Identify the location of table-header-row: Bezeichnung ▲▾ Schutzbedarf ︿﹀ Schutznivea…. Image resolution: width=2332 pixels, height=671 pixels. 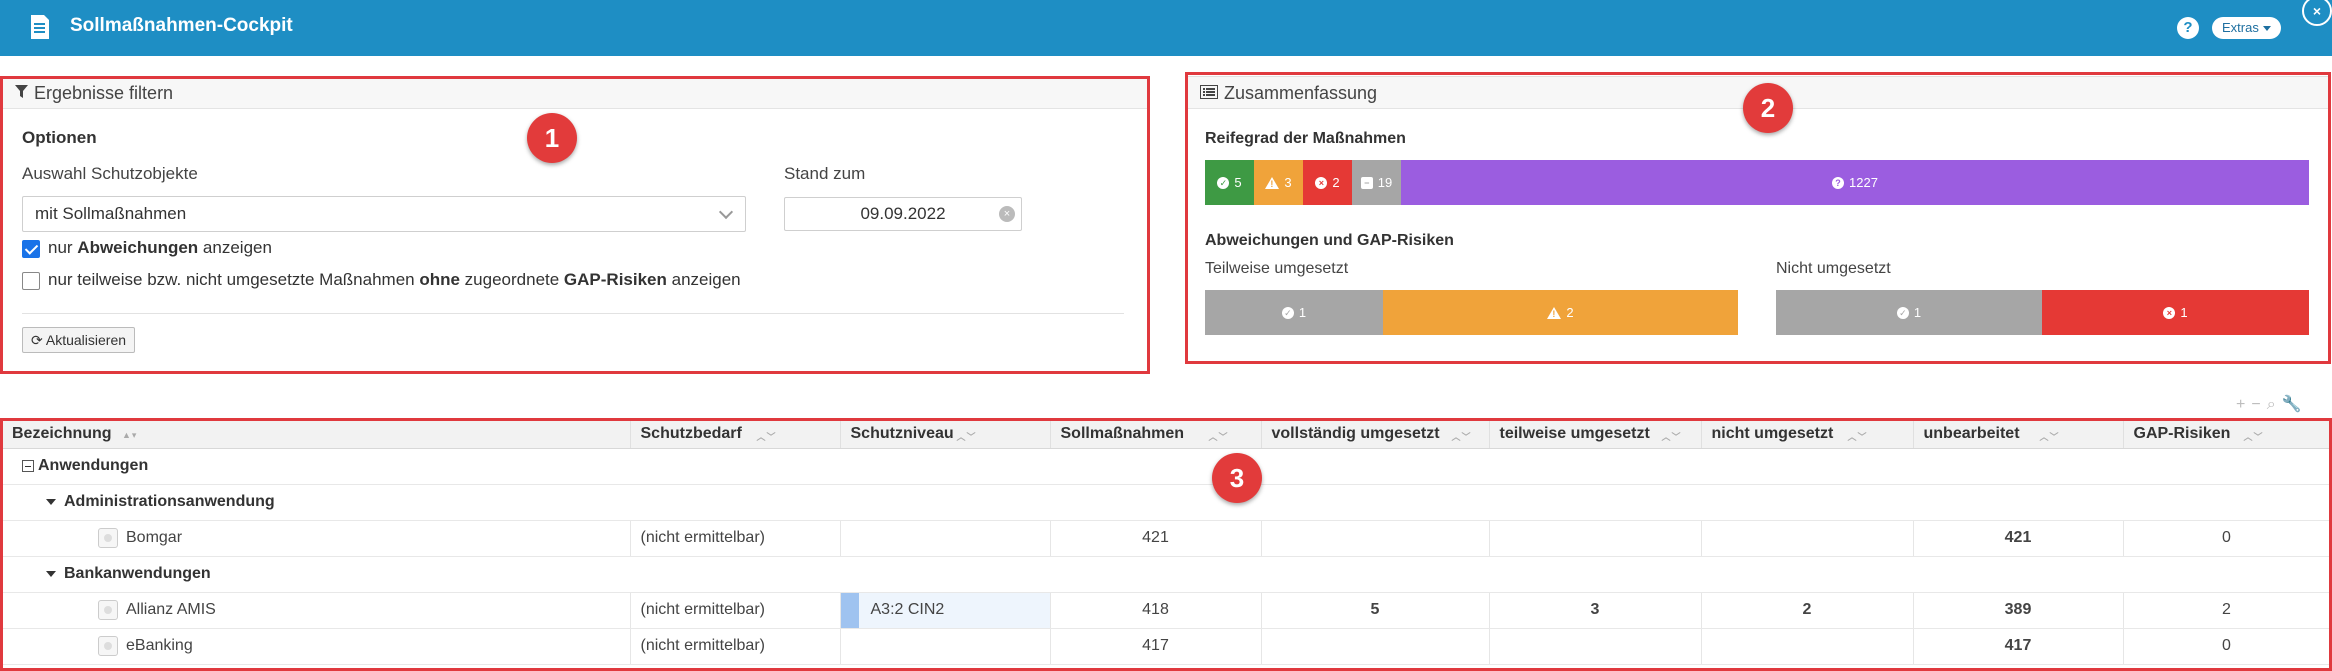
(1166, 434).